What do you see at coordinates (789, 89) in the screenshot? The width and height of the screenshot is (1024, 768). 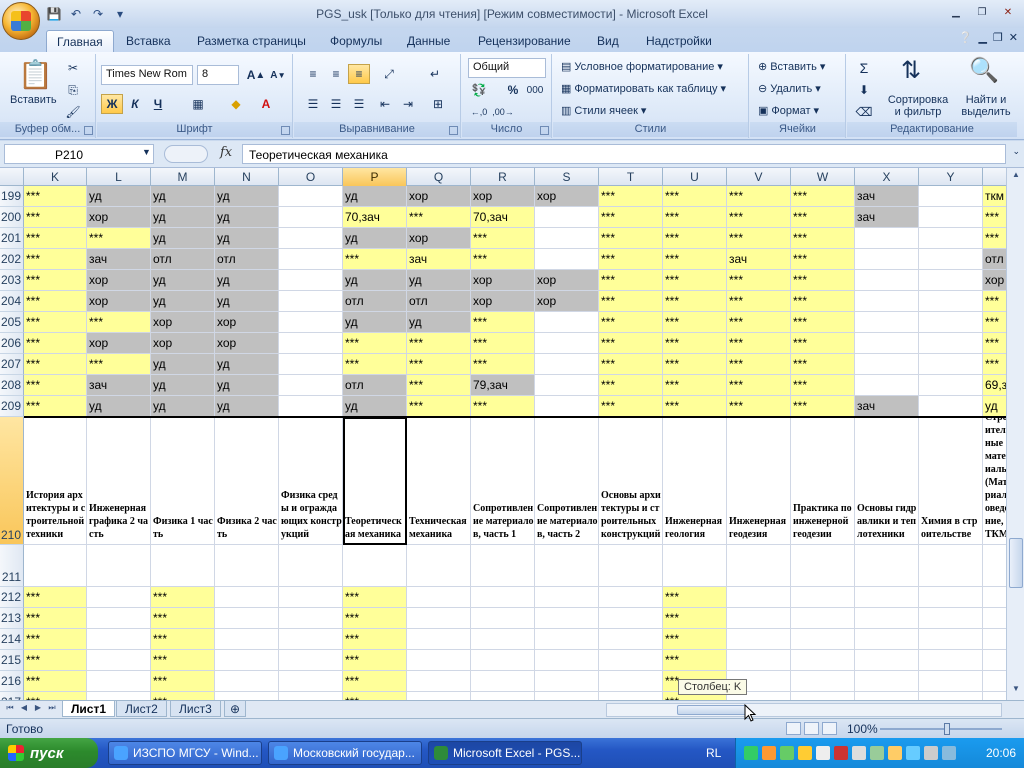 I see `delete-cells-button: ⊖ Удалить ▾` at bounding box center [789, 89].